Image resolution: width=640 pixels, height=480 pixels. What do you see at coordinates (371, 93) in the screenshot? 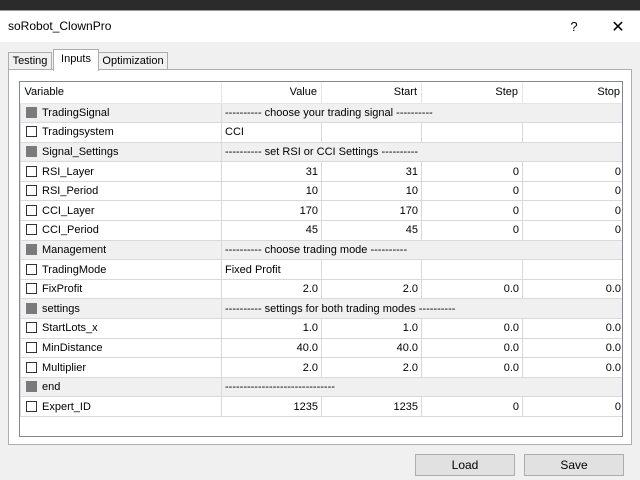
I see `column-header-start: Start` at bounding box center [371, 93].